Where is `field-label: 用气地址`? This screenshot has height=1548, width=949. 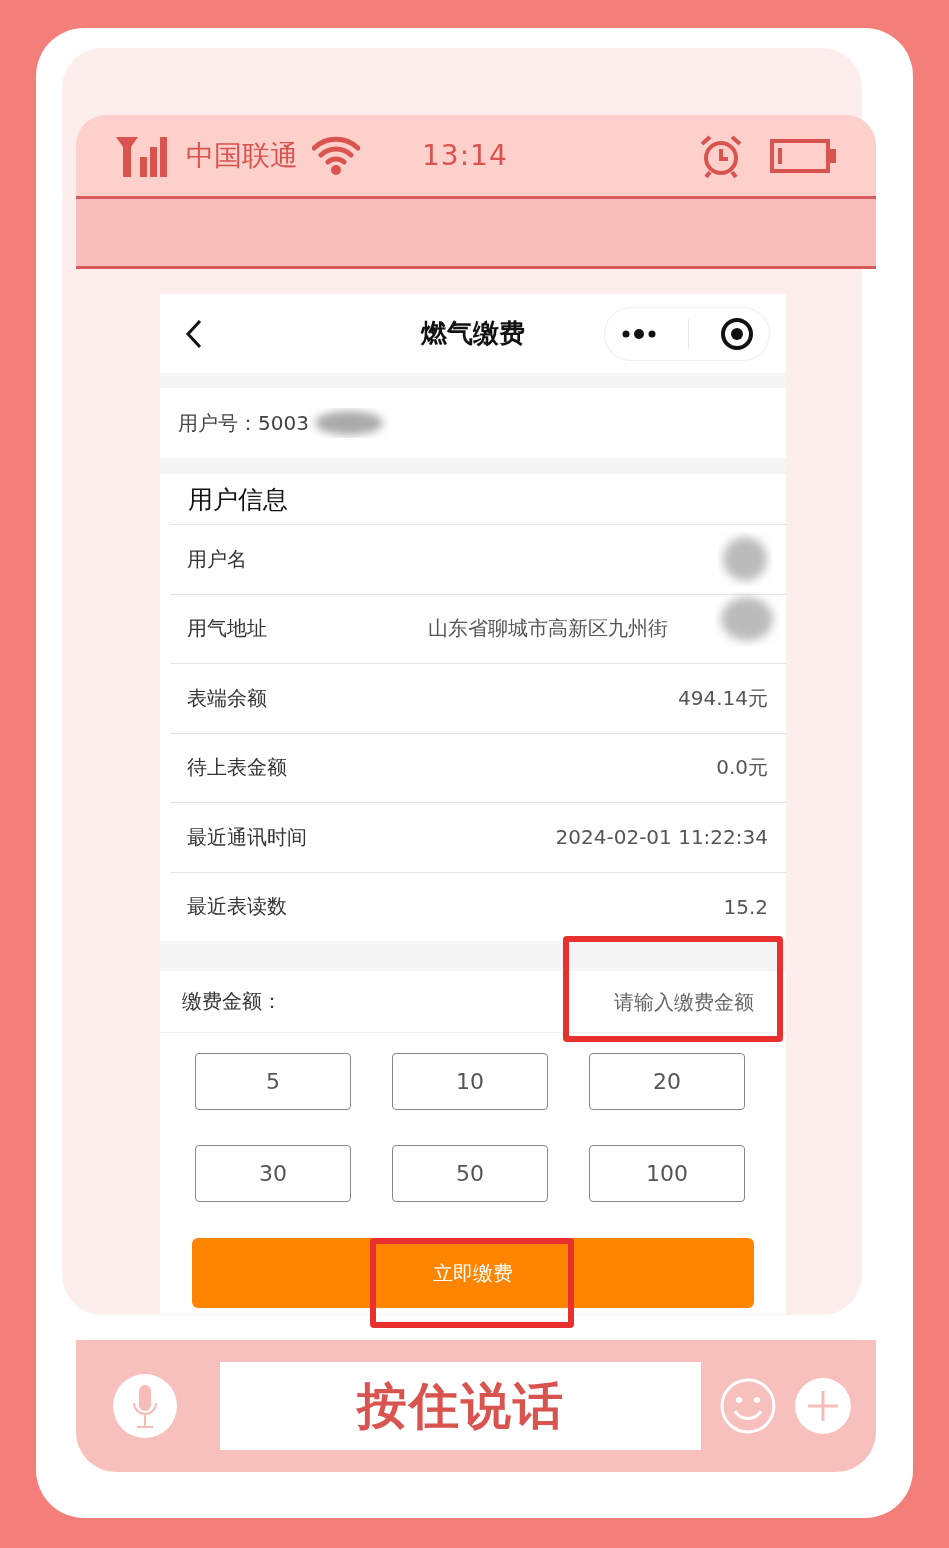
field-label: 用气地址 is located at coordinates (227, 629).